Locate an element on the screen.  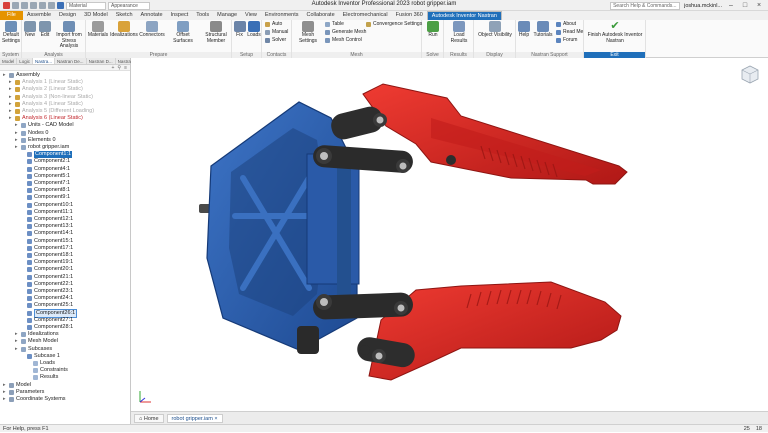
base-mount is located at coordinates (308, 340).